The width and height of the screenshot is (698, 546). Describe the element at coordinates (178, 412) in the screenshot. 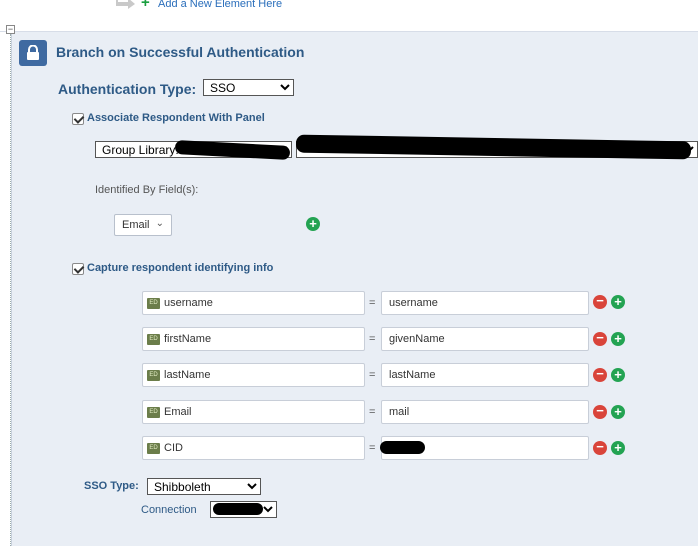

I see `embedded-field-name: Email` at that location.